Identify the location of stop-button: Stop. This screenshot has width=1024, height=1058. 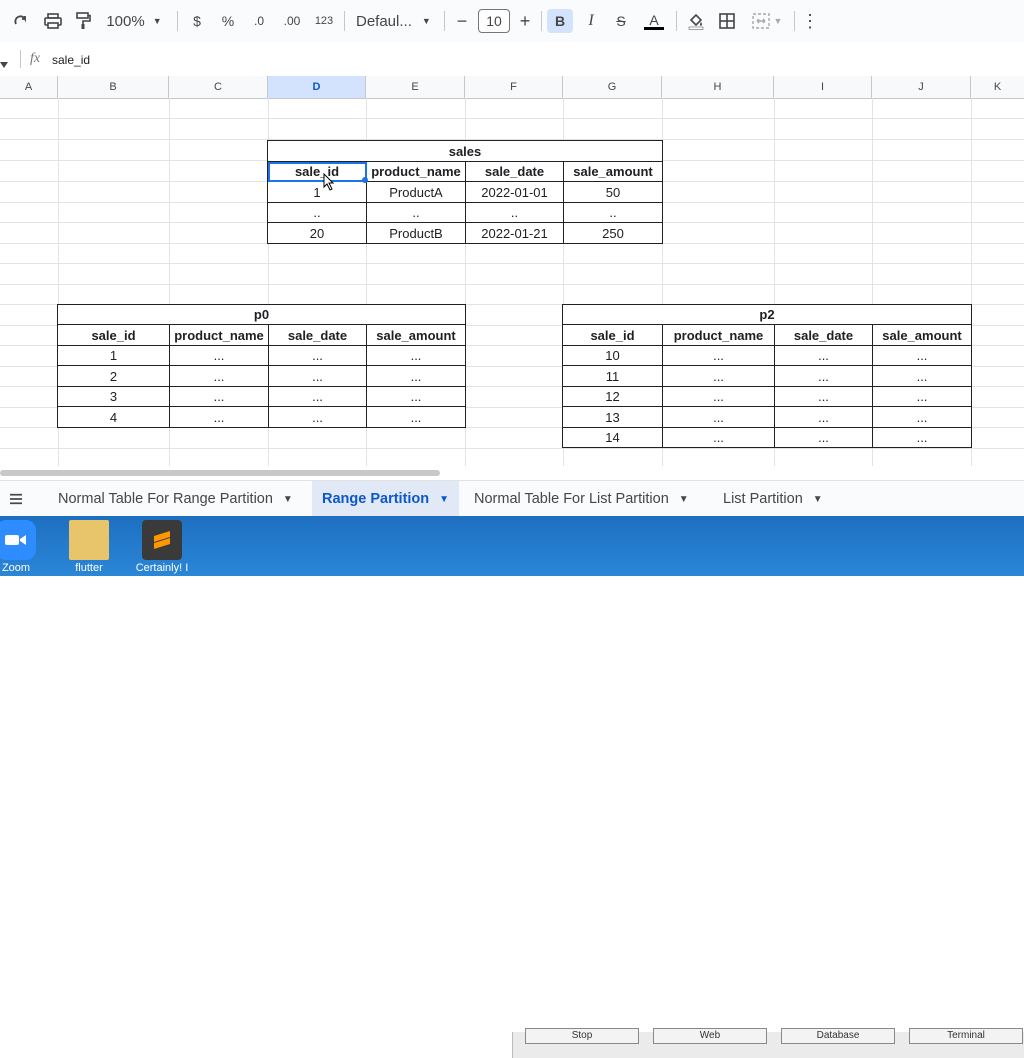
(582, 1036).